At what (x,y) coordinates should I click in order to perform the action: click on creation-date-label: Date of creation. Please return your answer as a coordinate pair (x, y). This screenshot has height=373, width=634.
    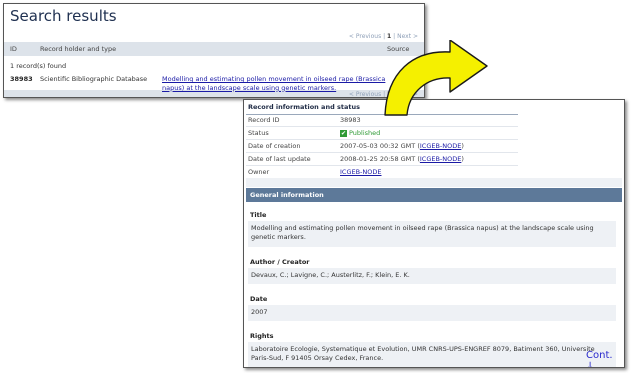
    Looking at the image, I should click on (274, 146).